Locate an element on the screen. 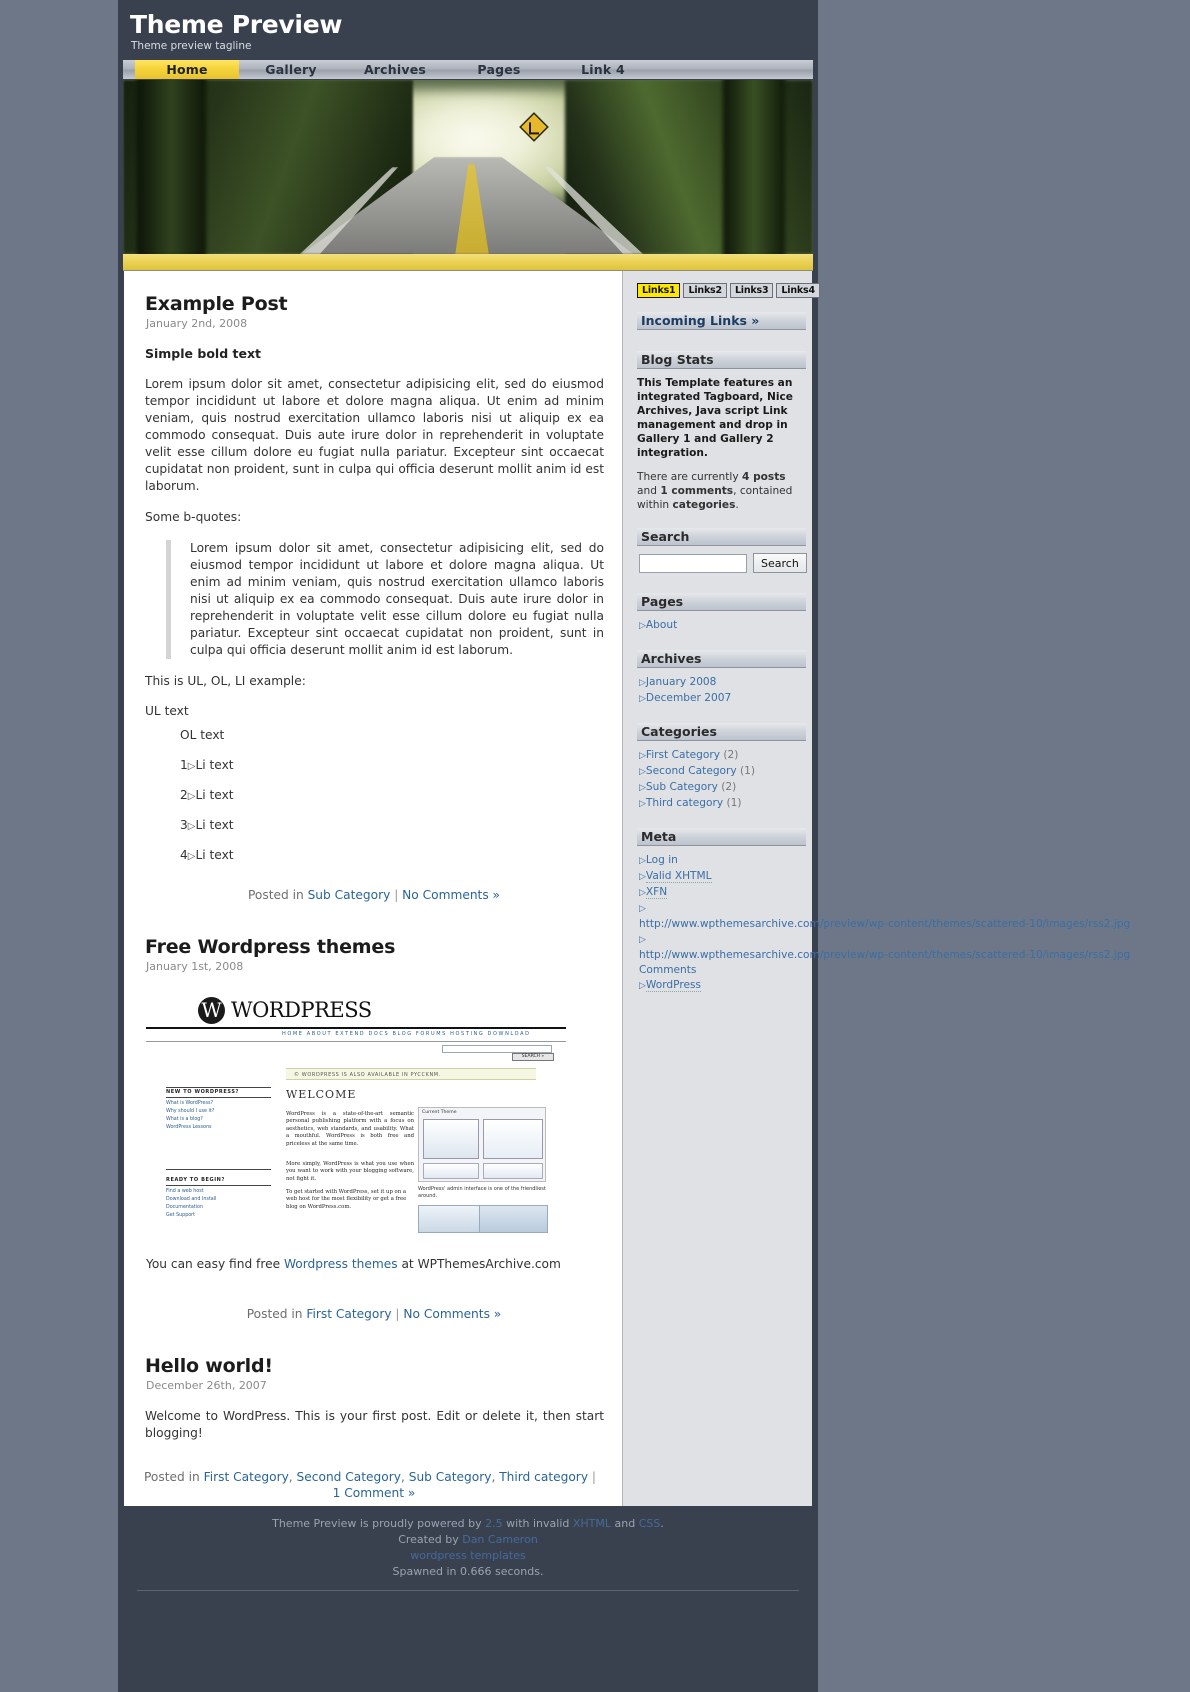 The width and height of the screenshot is (1190, 1692). links-tab-2: Links2 is located at coordinates (705, 290).